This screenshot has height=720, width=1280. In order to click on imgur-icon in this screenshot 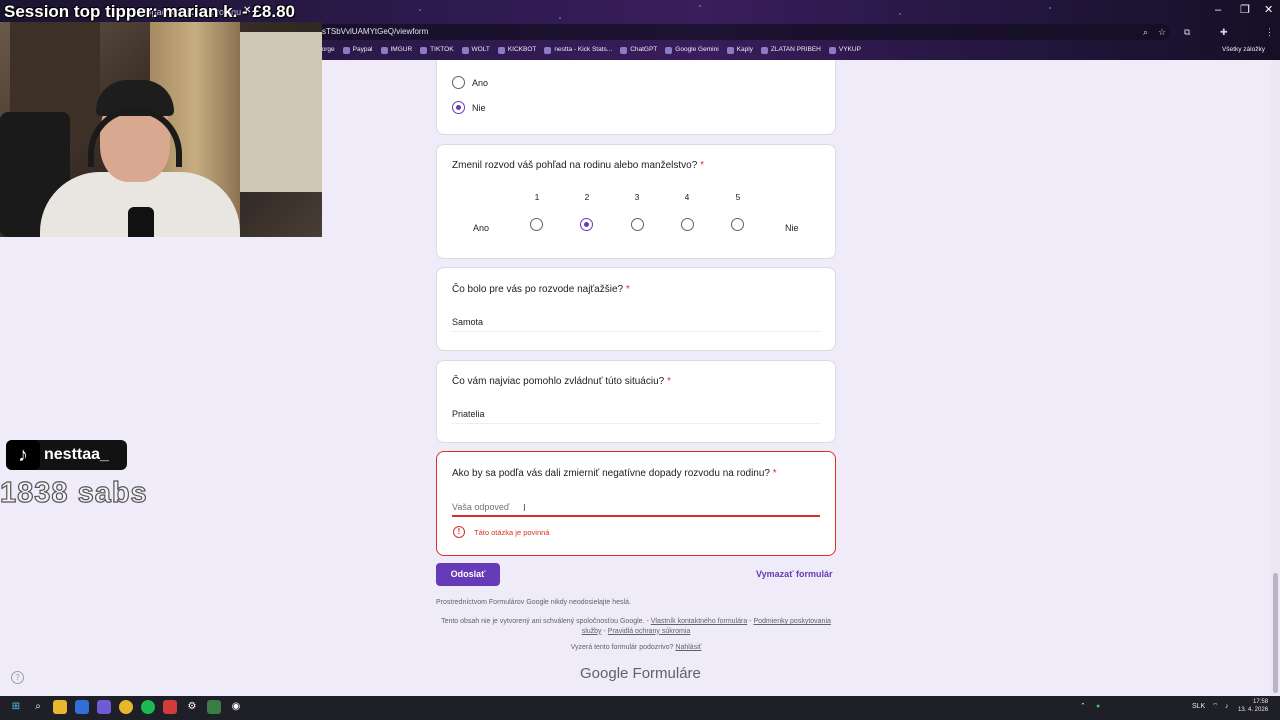, I will do `click(384, 50)`.